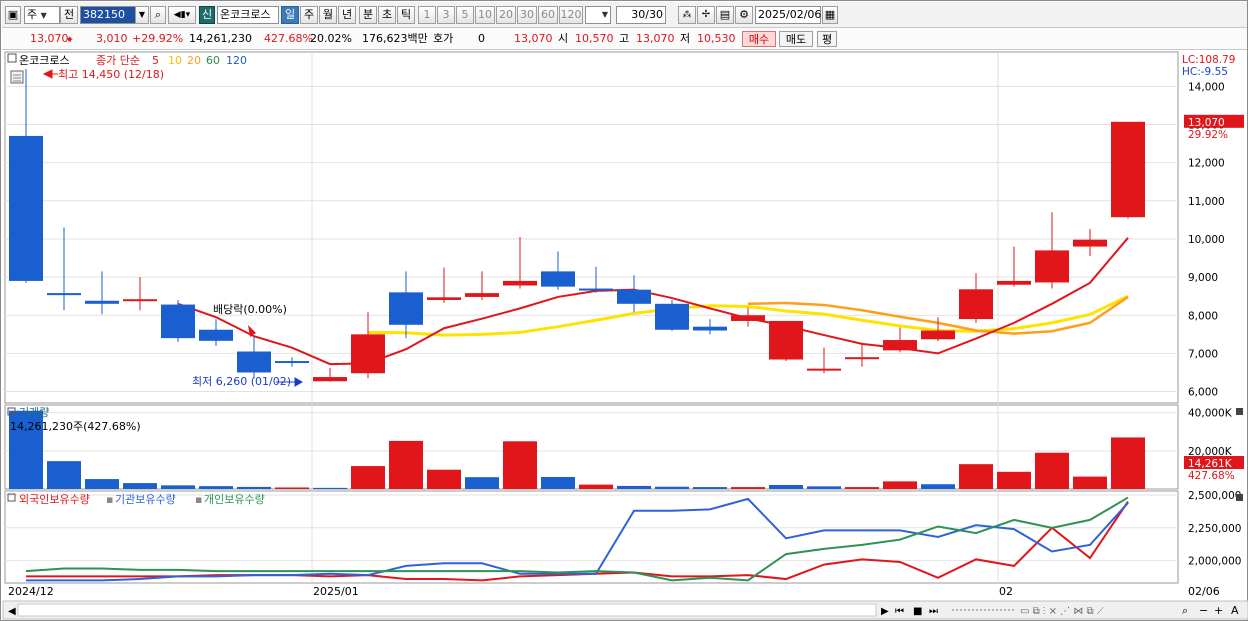 Image resolution: width=1248 pixels, height=621 pixels. What do you see at coordinates (13, 15) in the screenshot?
I see `window-menu-icon: ▣` at bounding box center [13, 15].